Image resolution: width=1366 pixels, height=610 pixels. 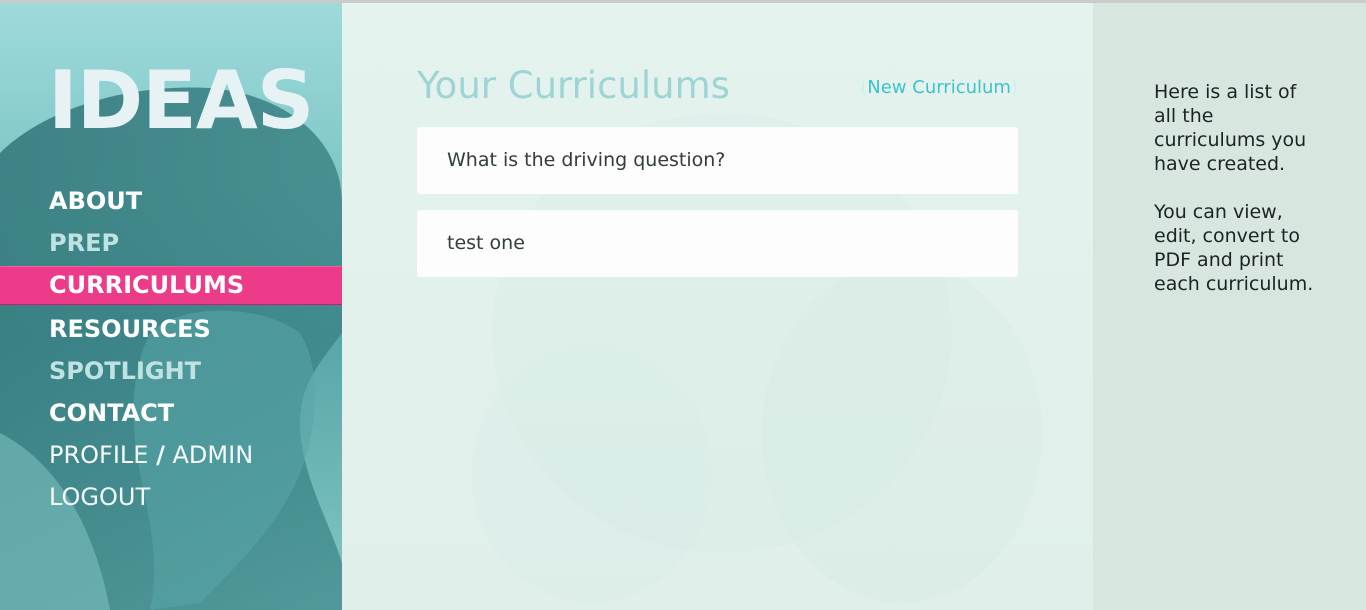 What do you see at coordinates (171, 455) in the screenshot?
I see `nav-profile-admin: PROFILE / ADMIN` at bounding box center [171, 455].